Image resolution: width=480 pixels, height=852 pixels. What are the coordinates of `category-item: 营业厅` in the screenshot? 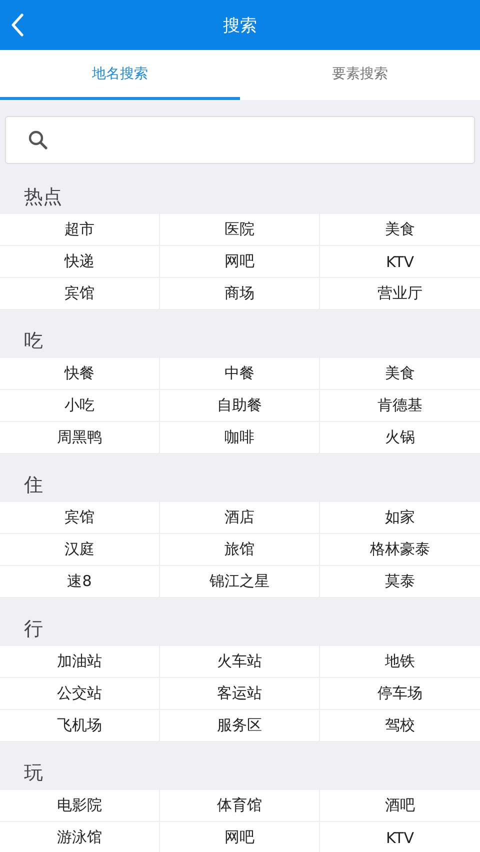 It's located at (400, 294).